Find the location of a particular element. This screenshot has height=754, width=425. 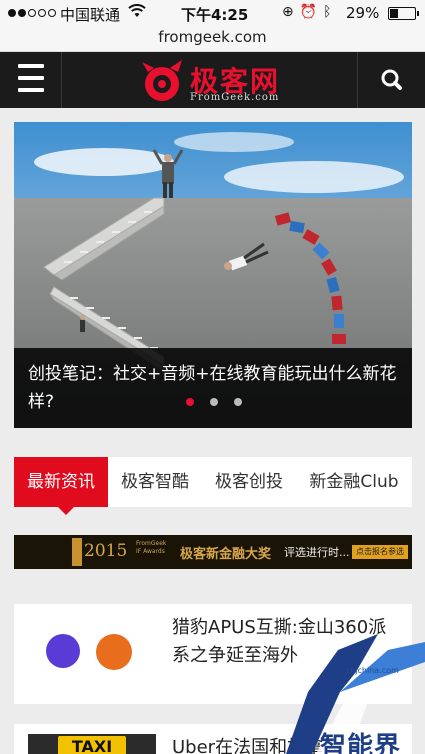

carrier-name: 中国联通 is located at coordinates (90, 15).